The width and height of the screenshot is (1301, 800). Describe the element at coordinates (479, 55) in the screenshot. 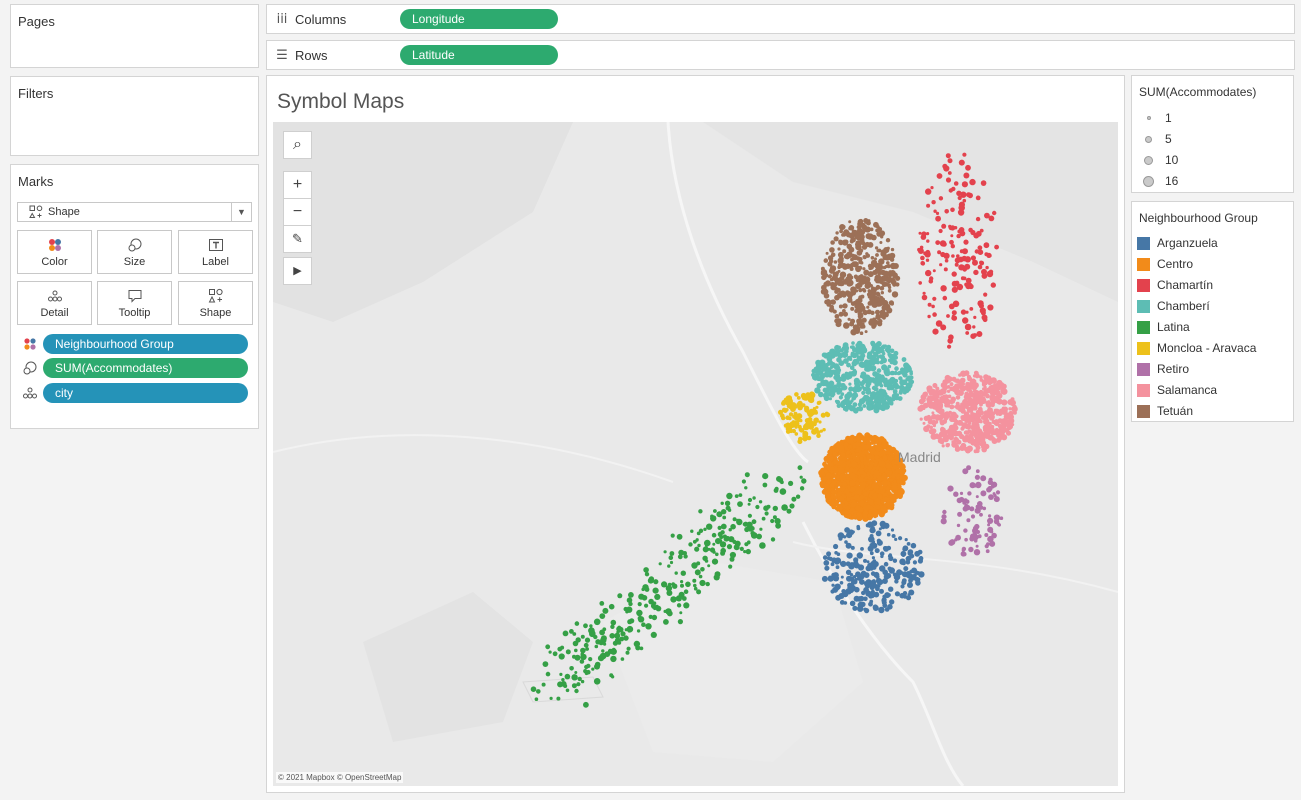

I see `latitude-pill: Latitude` at that location.